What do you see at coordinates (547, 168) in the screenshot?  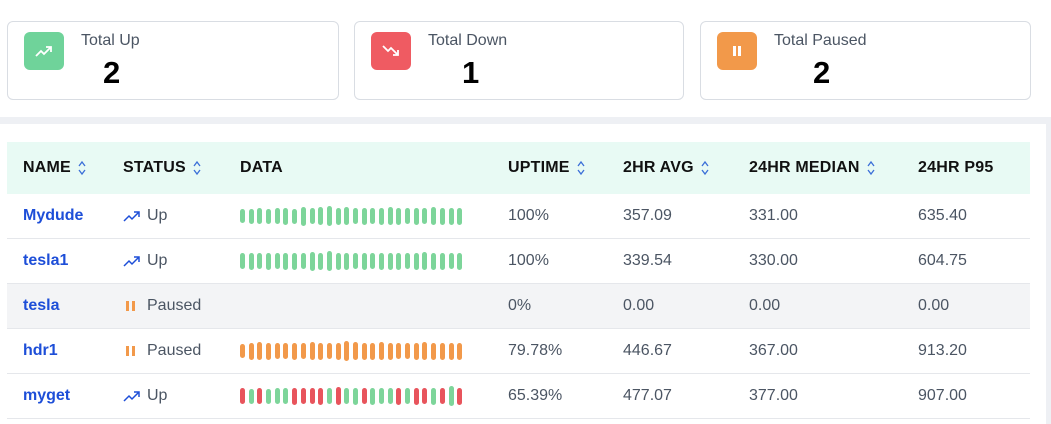 I see `column-header-uptime: UPTIME` at bounding box center [547, 168].